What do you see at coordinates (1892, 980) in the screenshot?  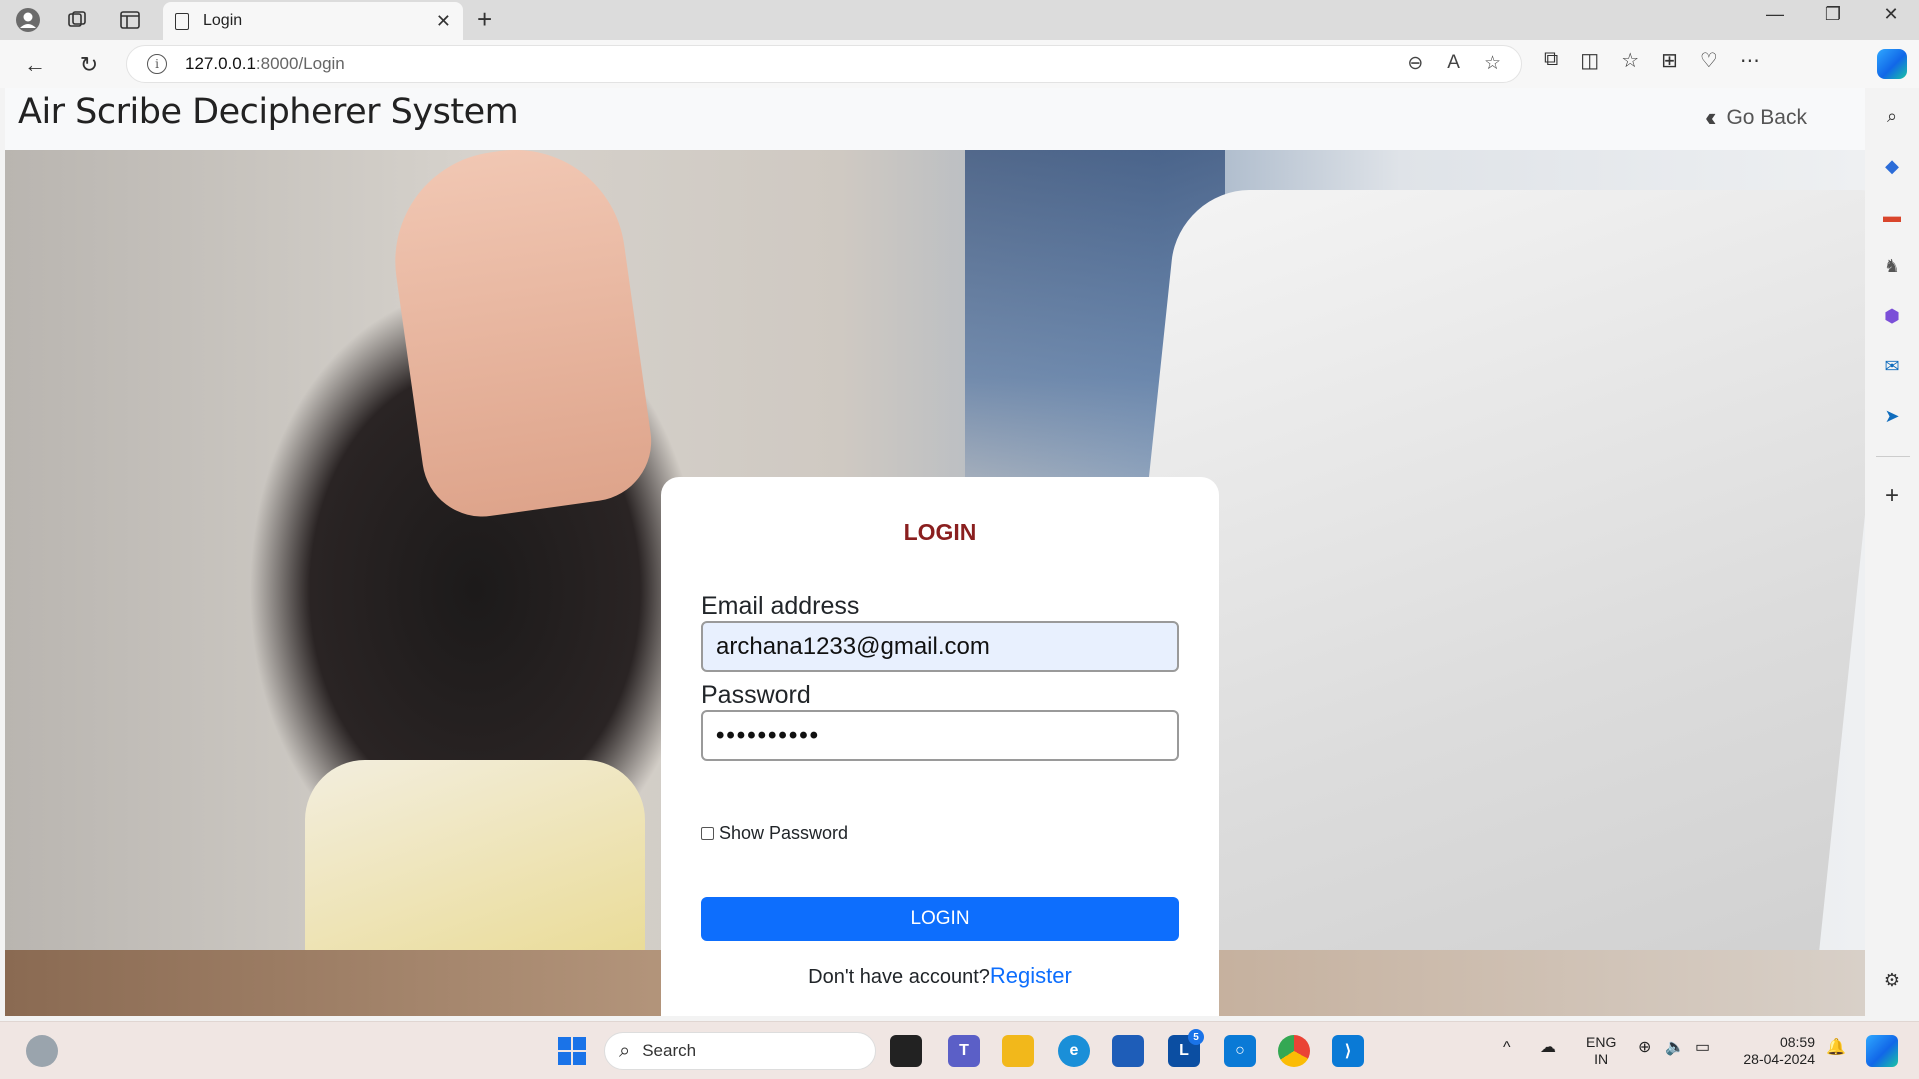 I see `sidebar-settings-icon: ⚙` at bounding box center [1892, 980].